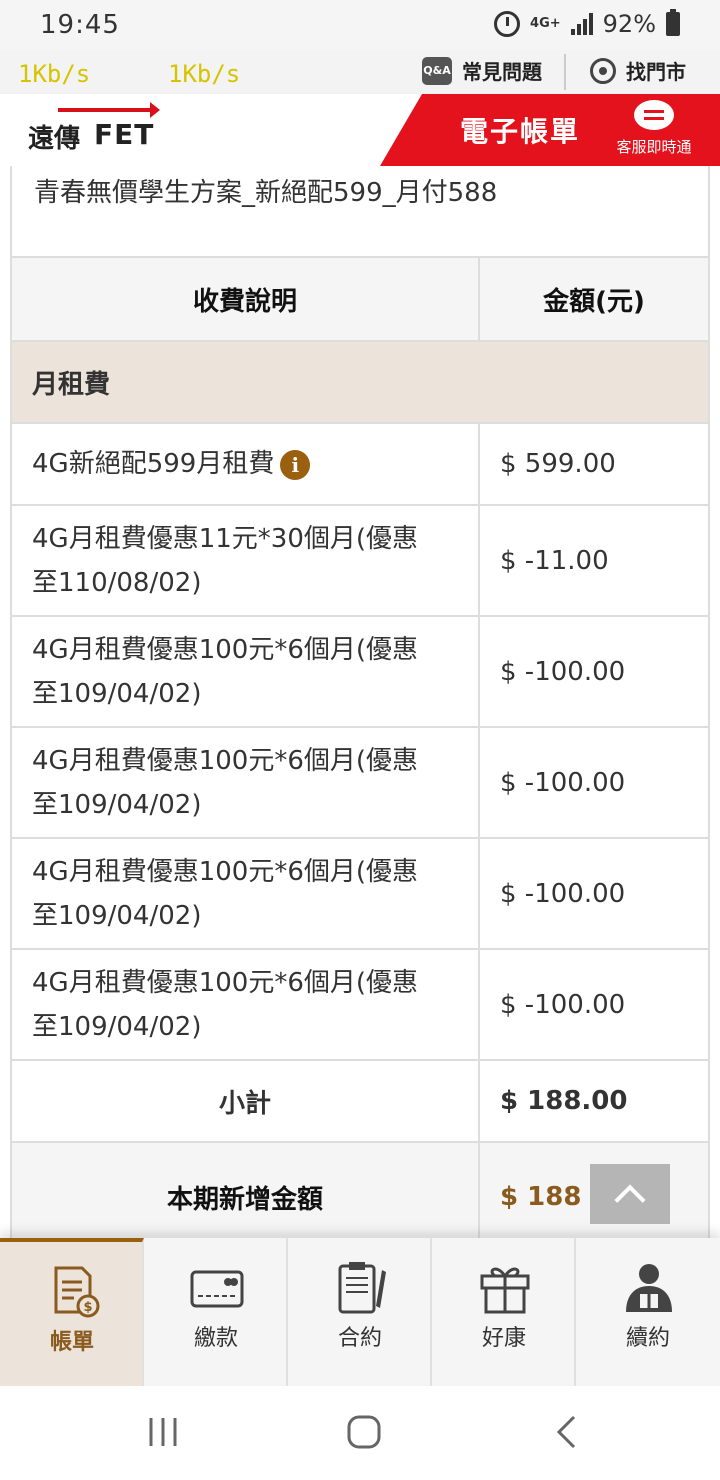 This screenshot has height=1480, width=720. I want to click on logo-english: FET, so click(124, 134).